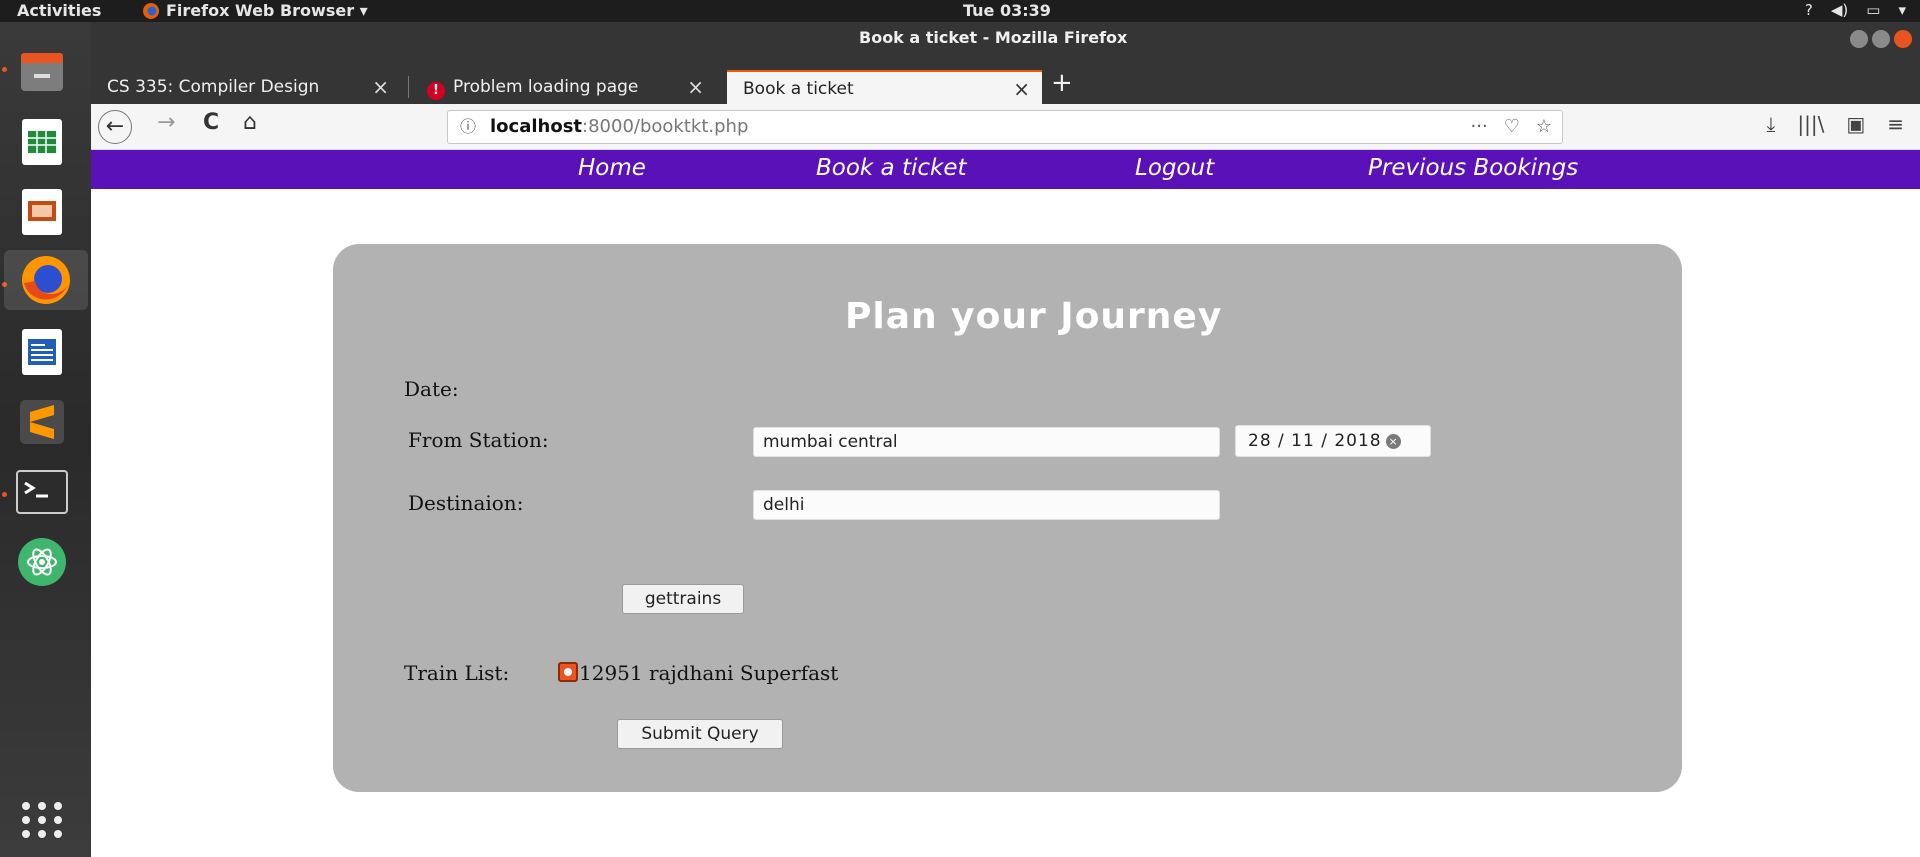  What do you see at coordinates (683, 599) in the screenshot?
I see `gettrains-button: gettrains` at bounding box center [683, 599].